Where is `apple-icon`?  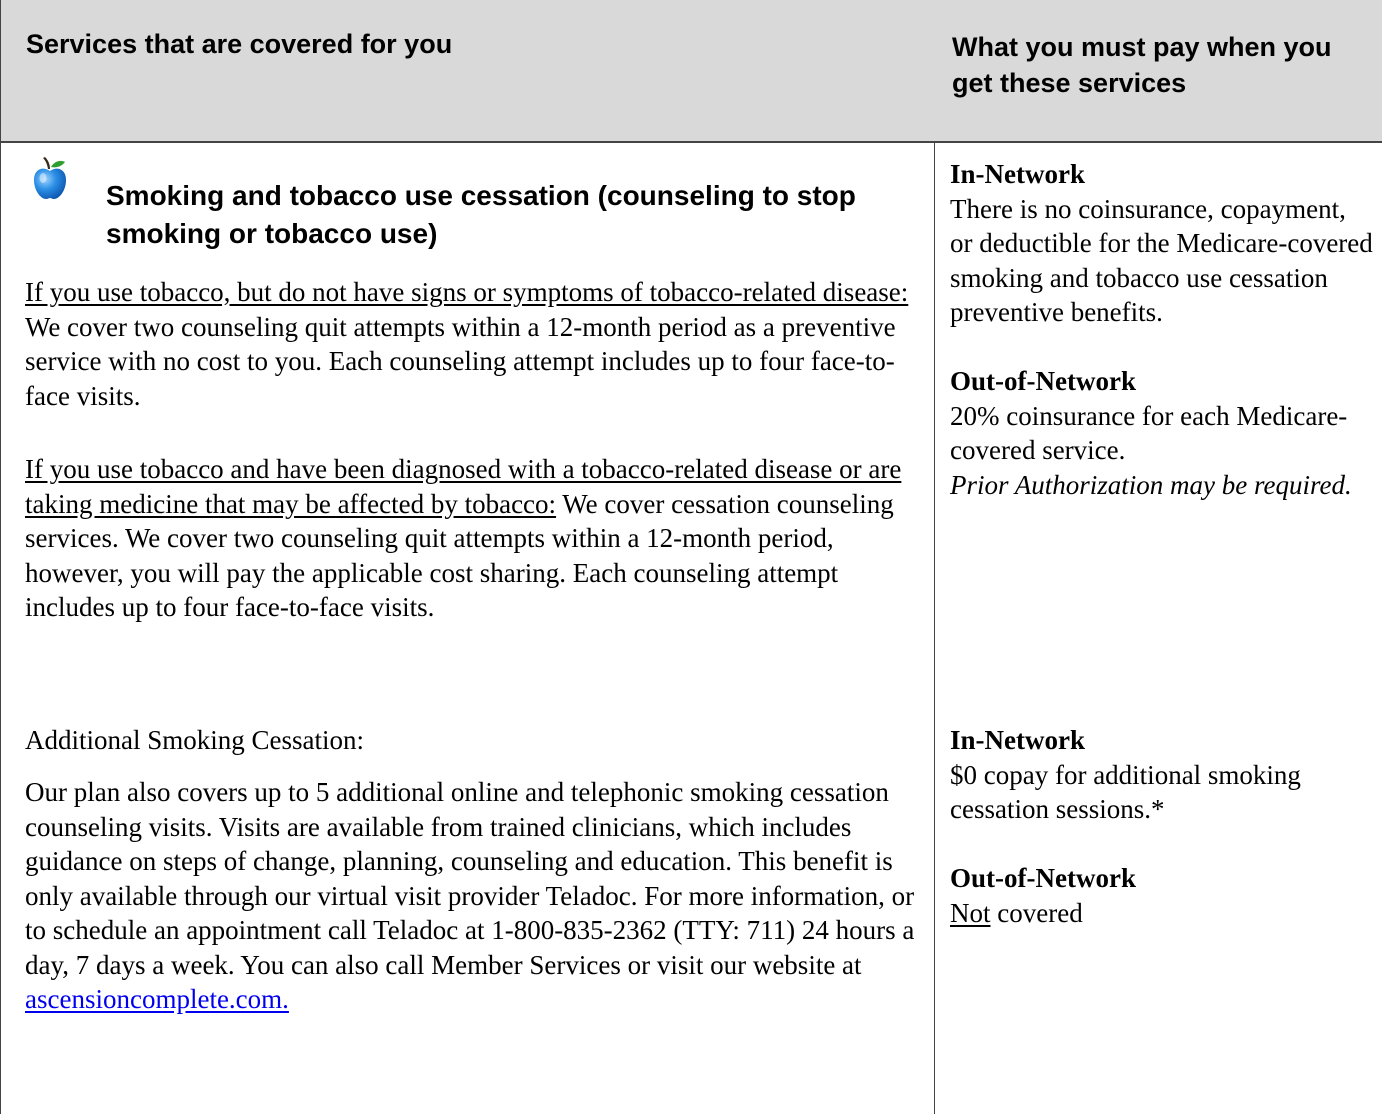
apple-icon is located at coordinates (50, 178).